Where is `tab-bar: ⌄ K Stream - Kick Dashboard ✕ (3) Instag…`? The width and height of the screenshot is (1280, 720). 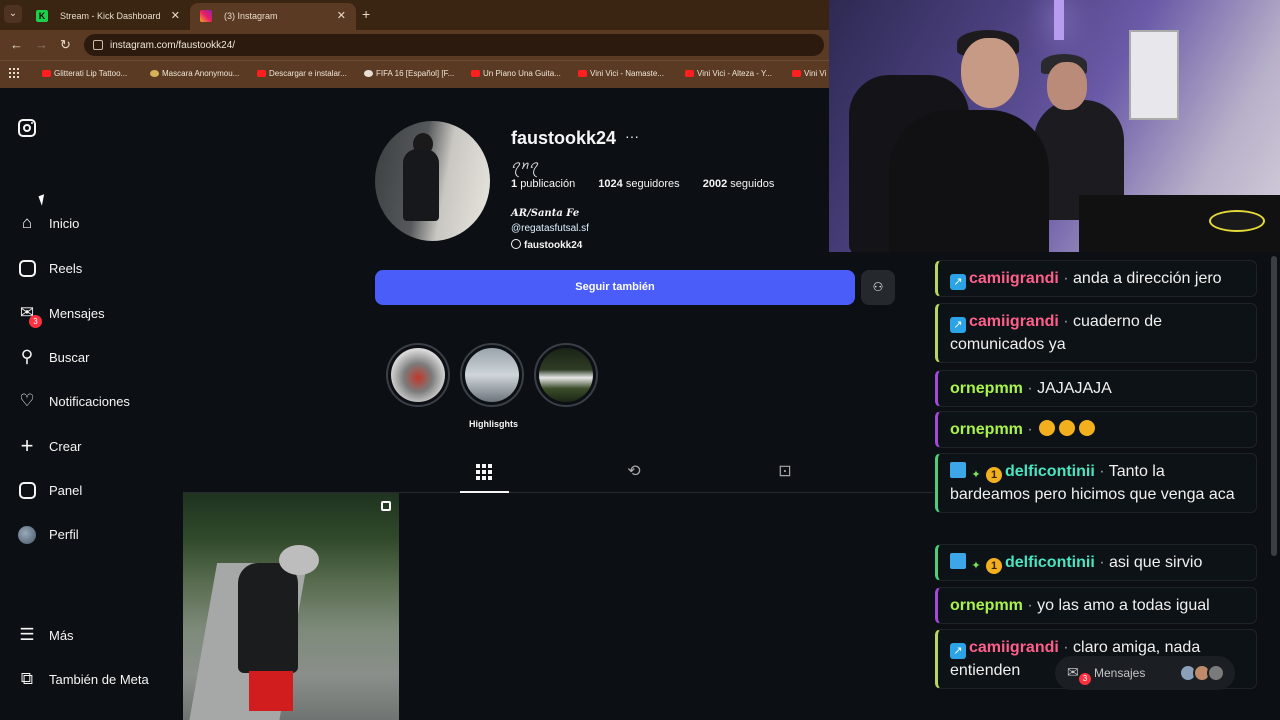
tab-bar: ⌄ K Stream - Kick Dashboard ✕ (3) Instag… is located at coordinates (415, 15).